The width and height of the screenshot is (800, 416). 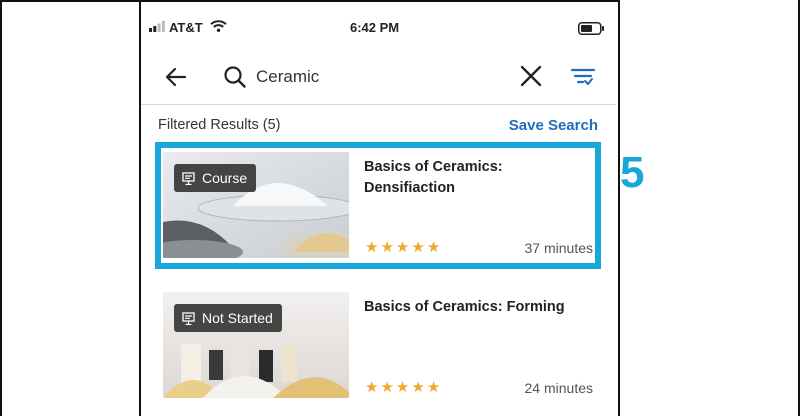 I want to click on badge-label: Not Started, so click(x=237, y=318).